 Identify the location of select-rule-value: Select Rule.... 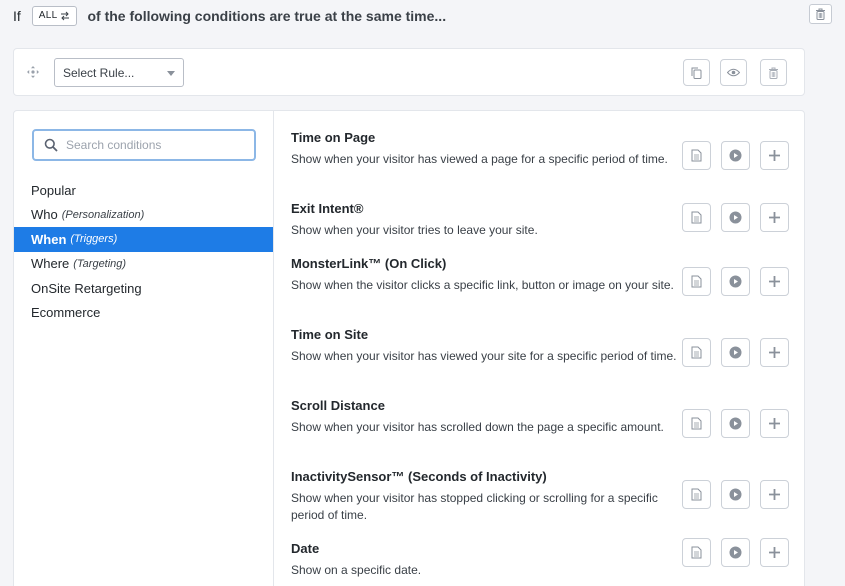
(99, 72).